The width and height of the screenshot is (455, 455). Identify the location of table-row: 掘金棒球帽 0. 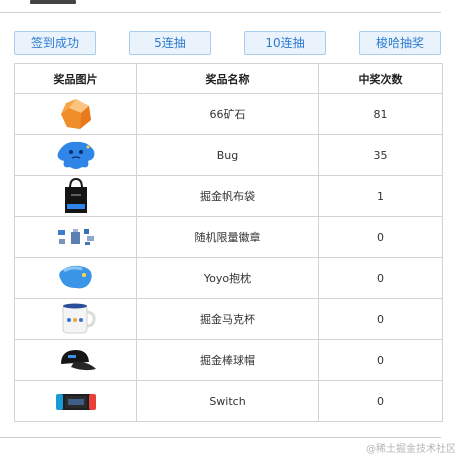
(228, 360).